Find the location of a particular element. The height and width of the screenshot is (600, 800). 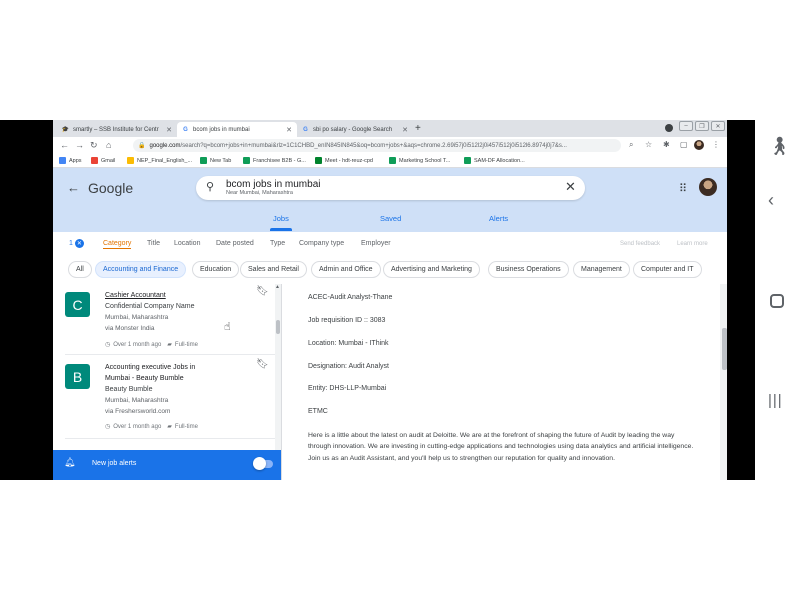

record-icon is located at coordinates (669, 128).